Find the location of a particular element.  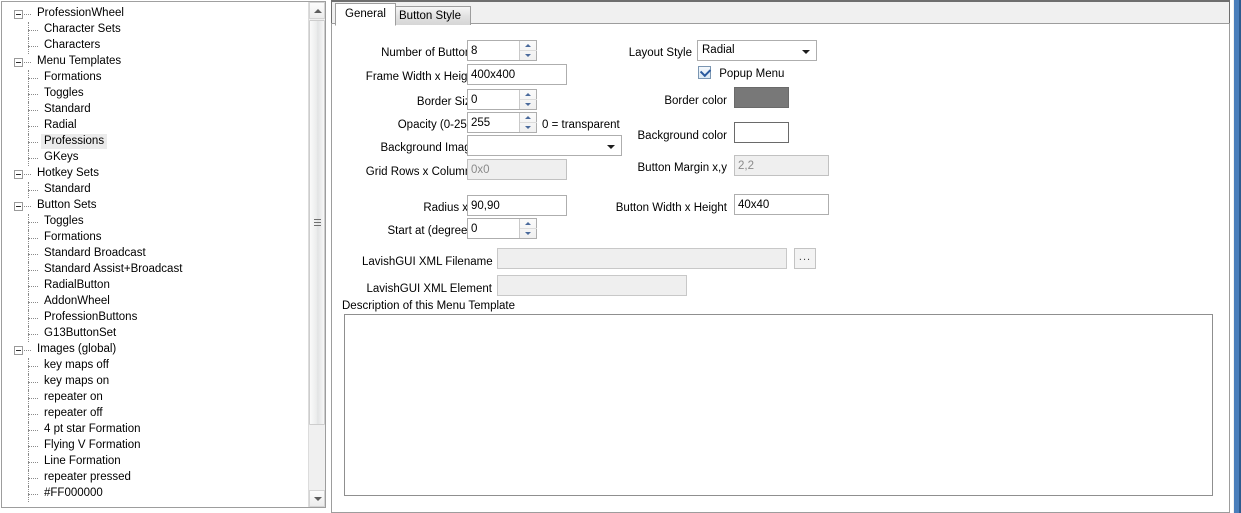

xml-filename-input is located at coordinates (642, 258).